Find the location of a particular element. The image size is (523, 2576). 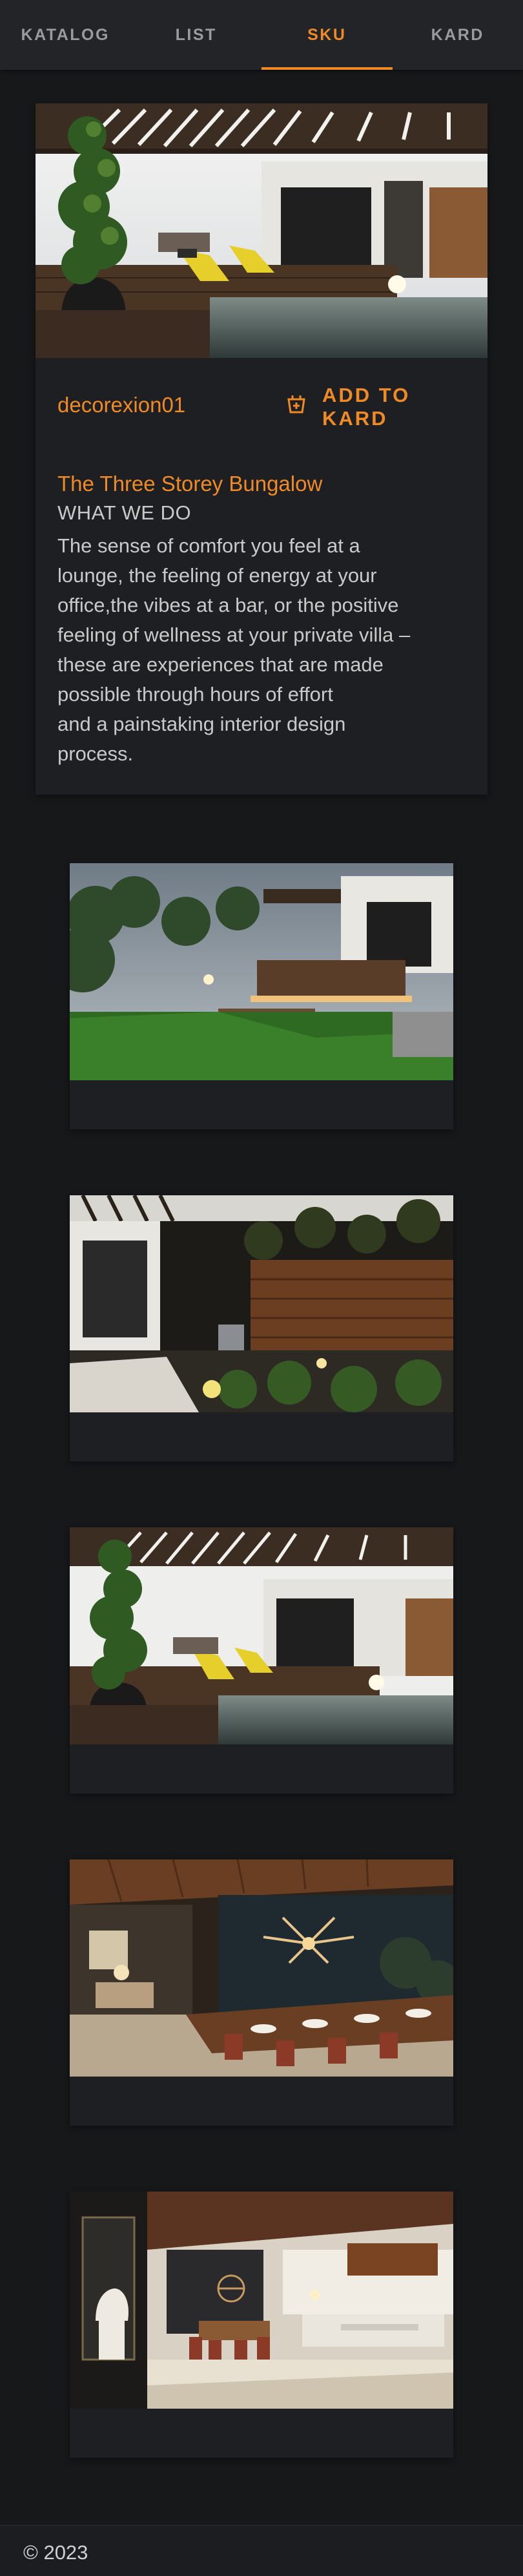

gallery-image-courtyard is located at coordinates (261, 1303).